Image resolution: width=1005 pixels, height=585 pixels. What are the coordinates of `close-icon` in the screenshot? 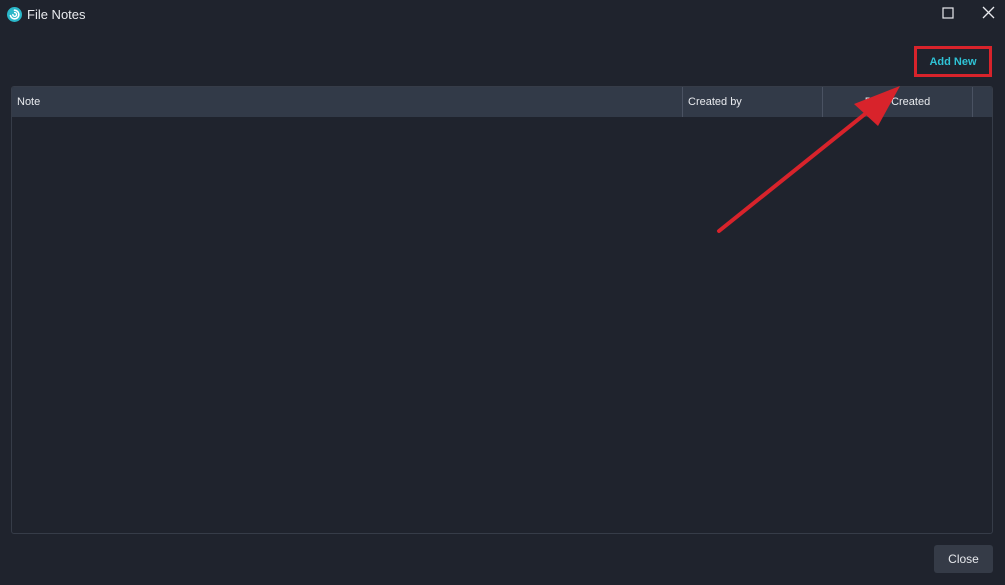 It's located at (988, 15).